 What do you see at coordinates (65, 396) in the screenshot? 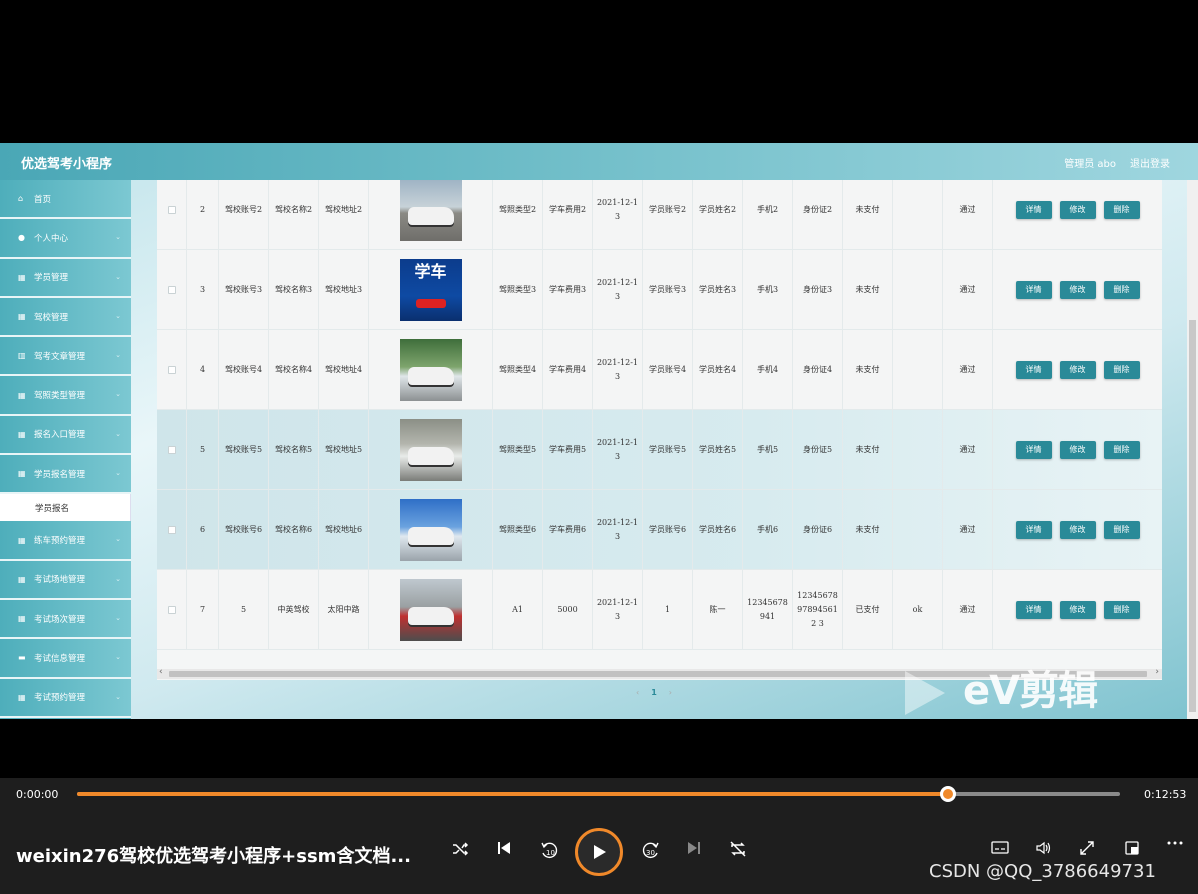
I see `sidebar-item: ▦ 驾照类型管理 ⌄` at bounding box center [65, 396].